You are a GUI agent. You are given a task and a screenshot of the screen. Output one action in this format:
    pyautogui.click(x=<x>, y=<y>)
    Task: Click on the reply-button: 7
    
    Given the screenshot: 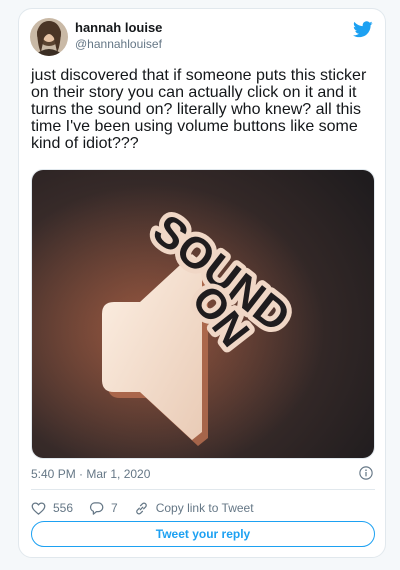 What is the action you would take?
    pyautogui.click(x=103, y=508)
    